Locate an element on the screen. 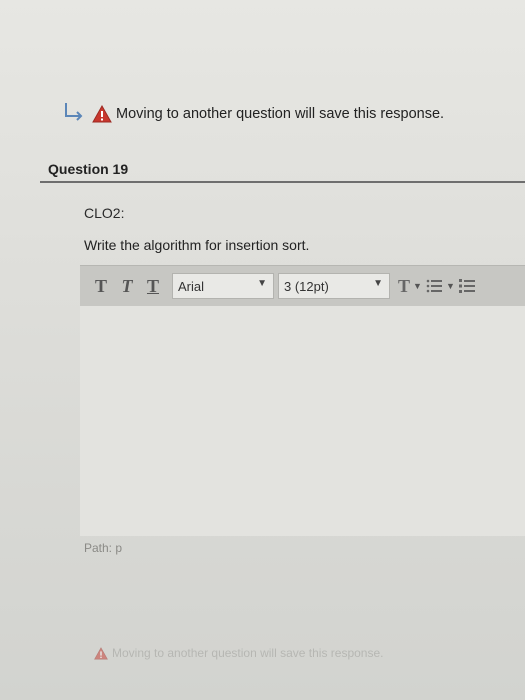 This screenshot has height=700, width=525. bold-button: T is located at coordinates (101, 286).